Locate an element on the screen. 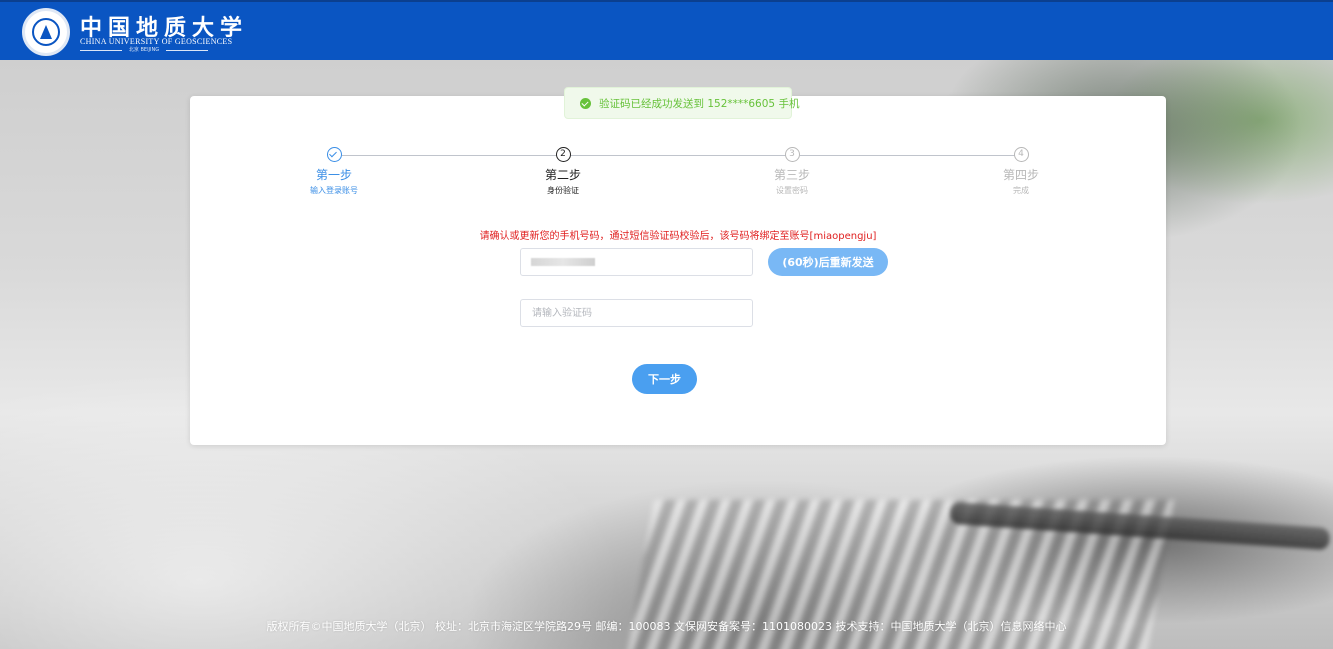  step-1: 第一步 输入登录账号 is located at coordinates (334, 171).